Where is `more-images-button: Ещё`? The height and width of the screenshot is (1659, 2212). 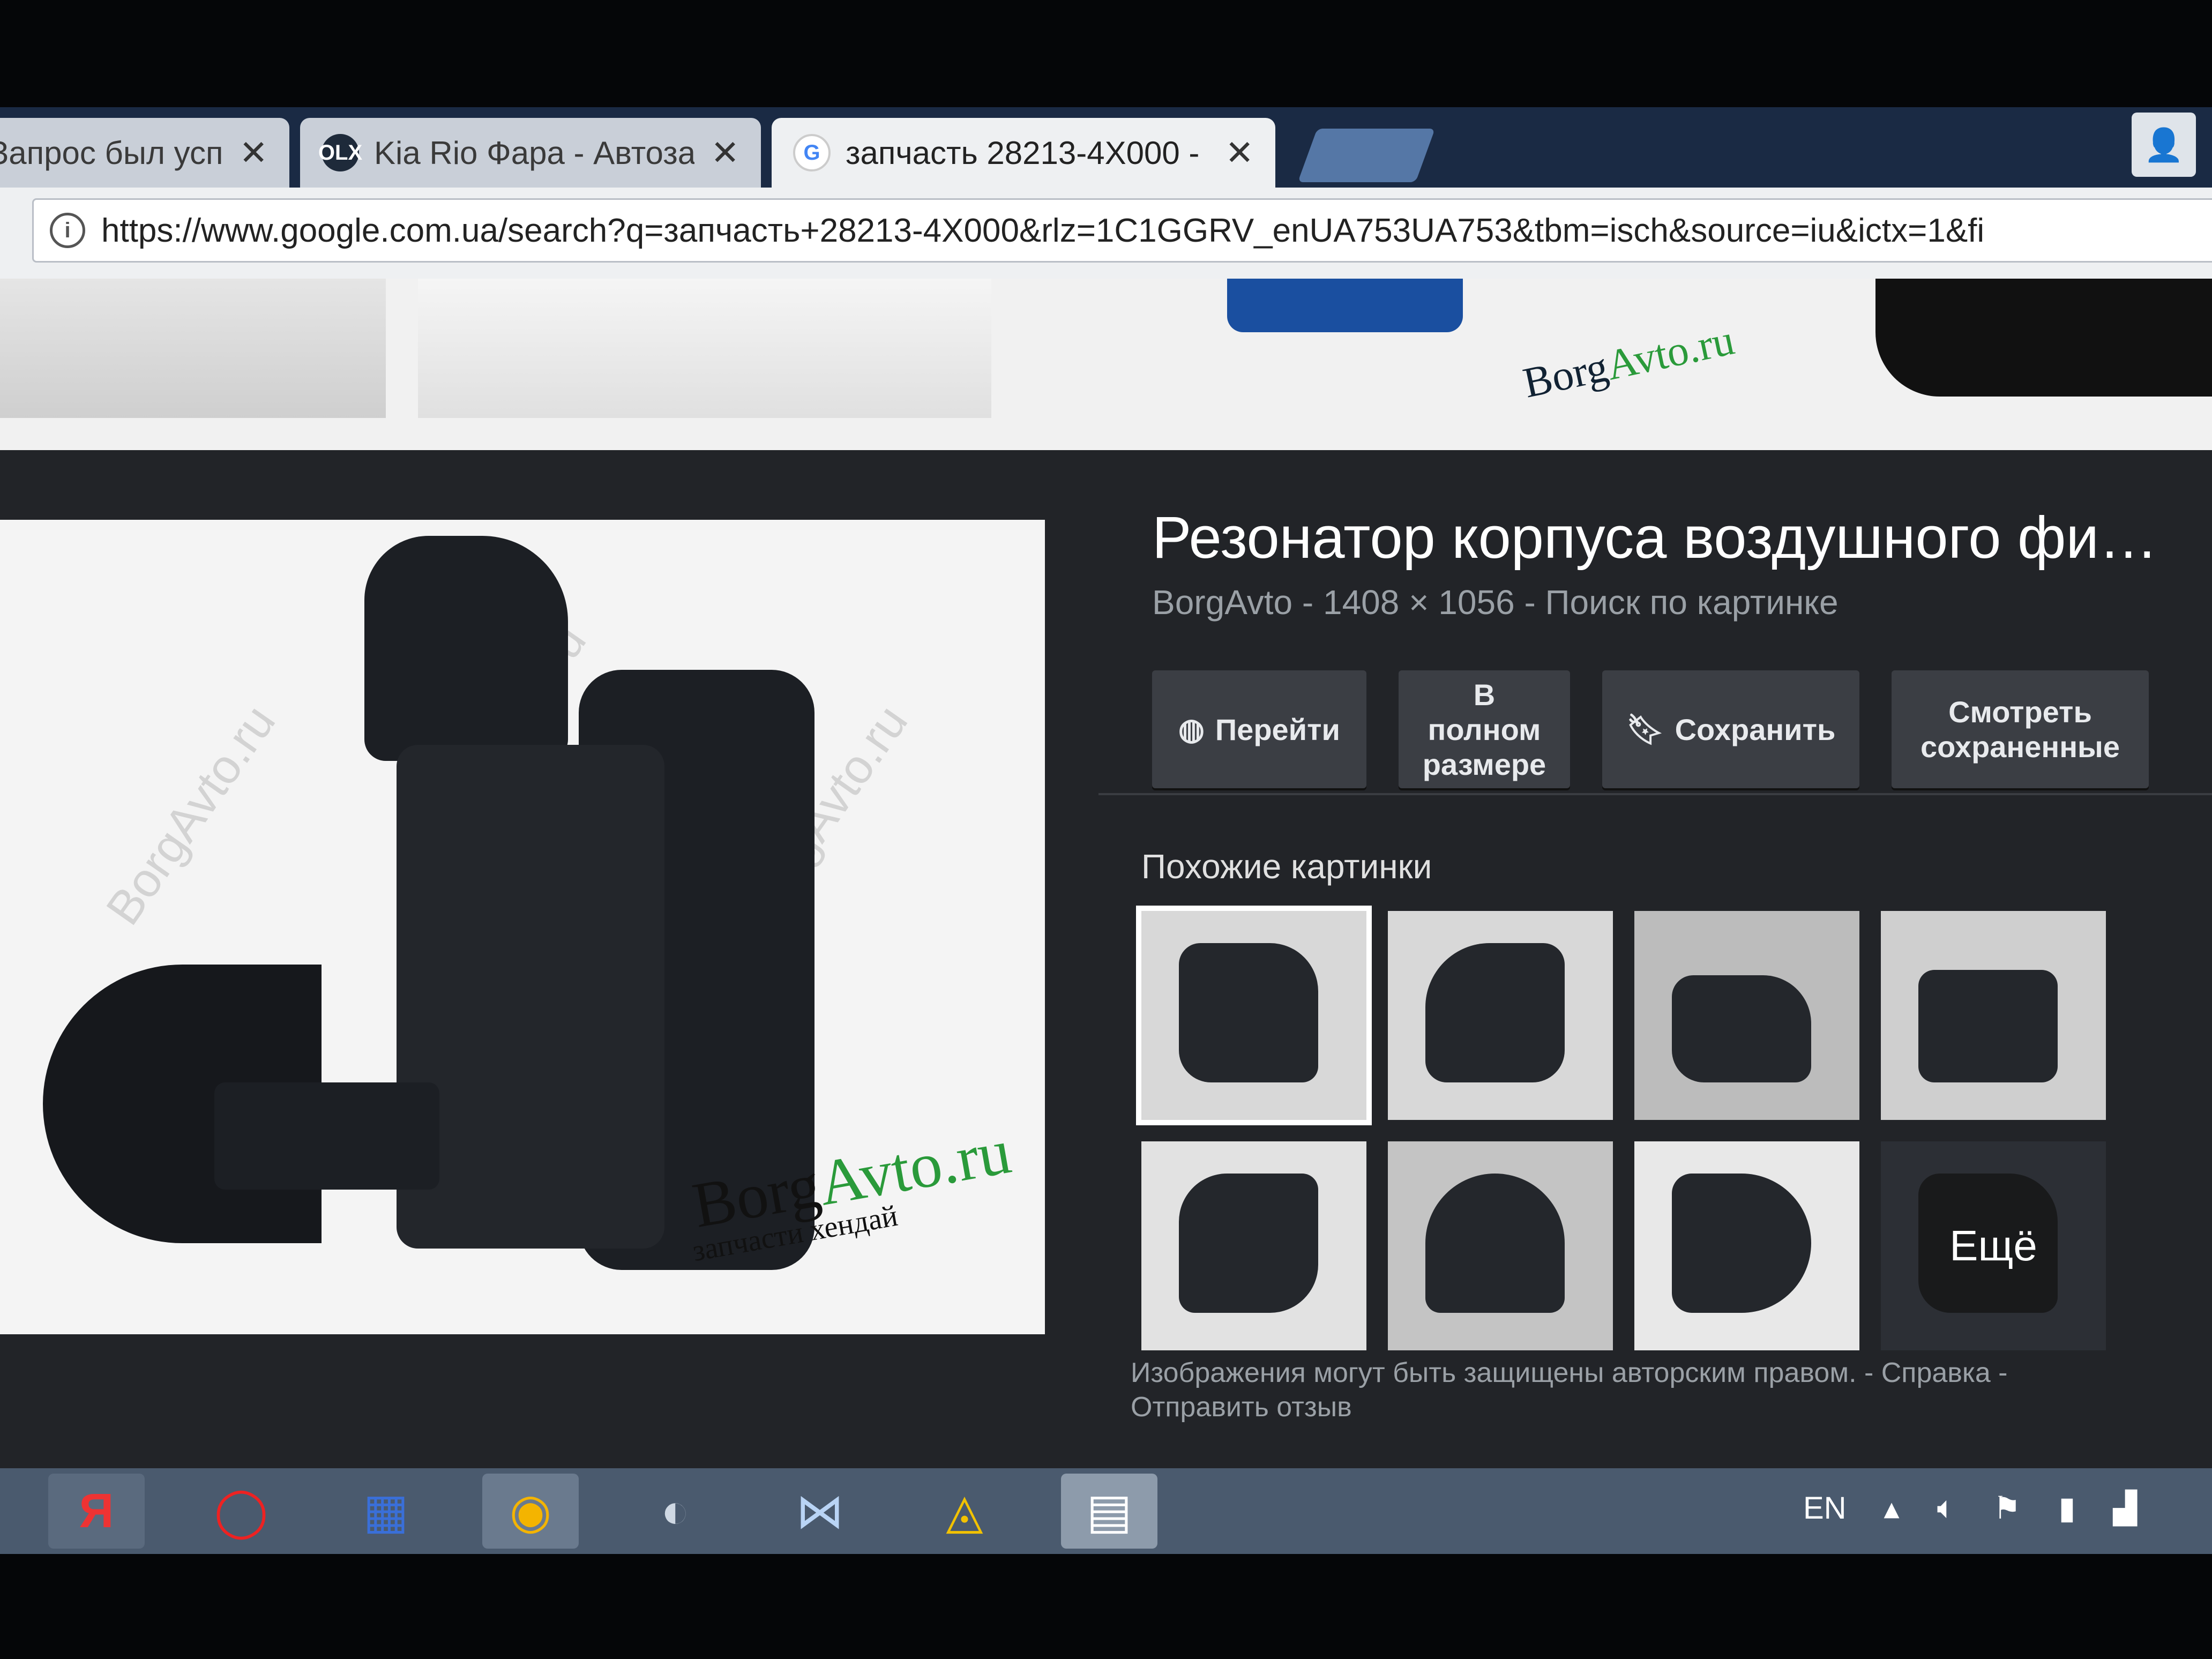 more-images-button: Ещё is located at coordinates (1993, 1245).